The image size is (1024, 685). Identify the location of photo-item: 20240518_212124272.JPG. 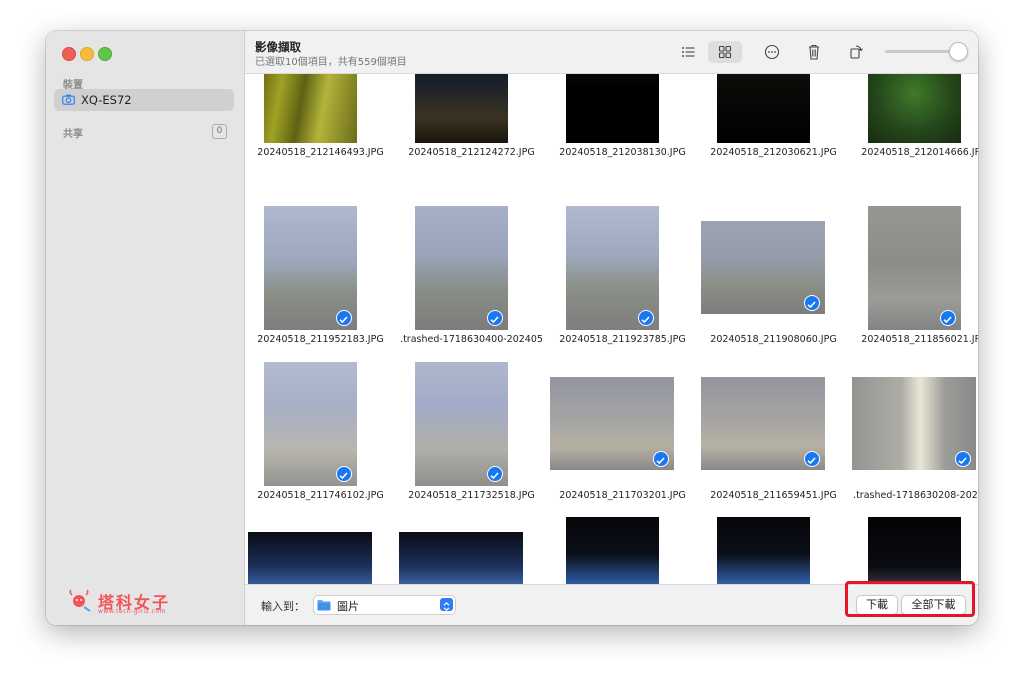
(471, 124).